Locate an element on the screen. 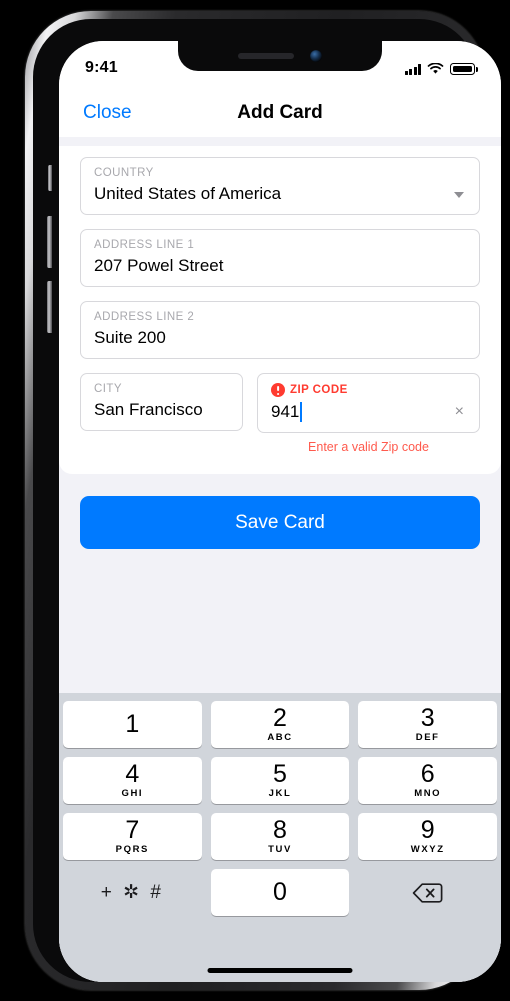 This screenshot has width=510, height=1001. chevron-down-icon is located at coordinates (459, 195).